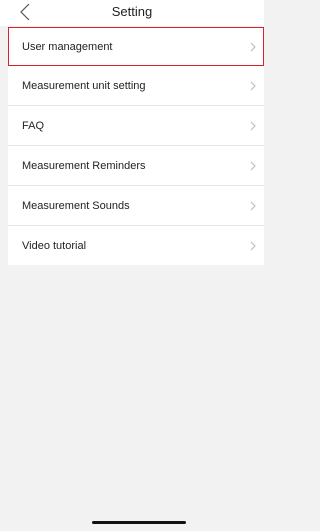 This screenshot has width=320, height=531. What do you see at coordinates (139, 522) in the screenshot?
I see `home-indicator` at bounding box center [139, 522].